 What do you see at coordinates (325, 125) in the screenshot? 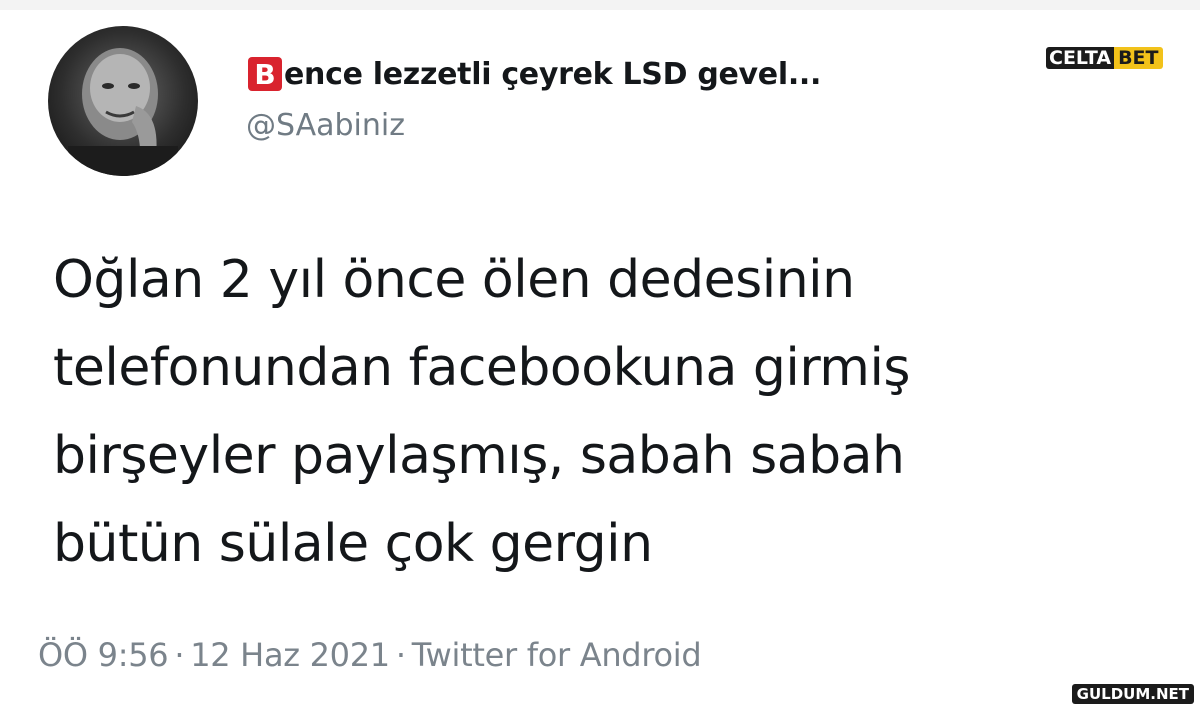
I see `author-handle: @SAabiniz` at bounding box center [325, 125].